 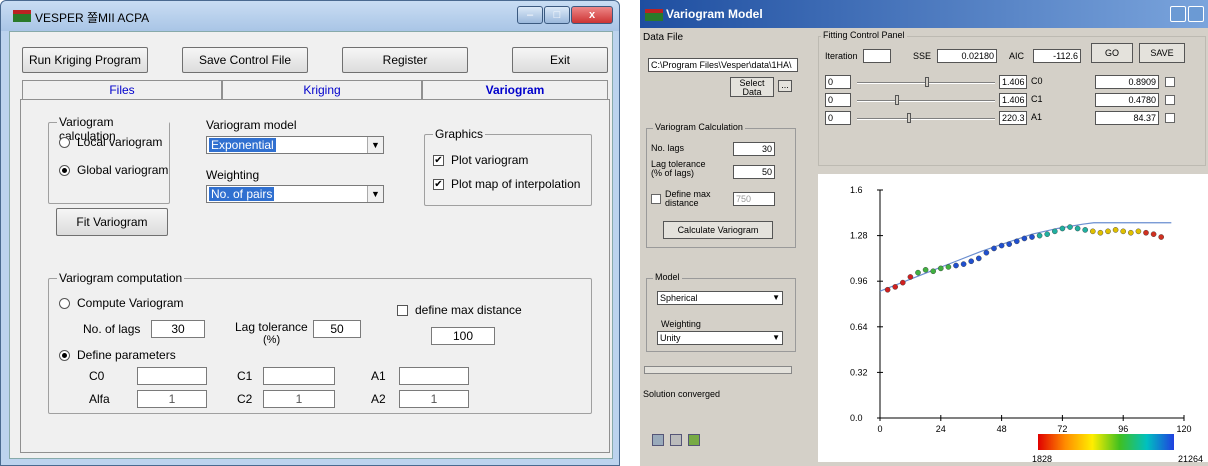 I want to click on c0-min-input: 0, so click(x=838, y=82).